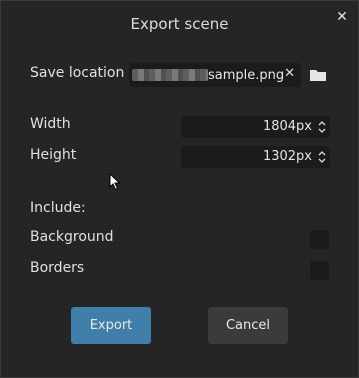 Image resolution: width=359 pixels, height=378 pixels. Describe the element at coordinates (50, 124) in the screenshot. I see `width-label: Width` at that location.